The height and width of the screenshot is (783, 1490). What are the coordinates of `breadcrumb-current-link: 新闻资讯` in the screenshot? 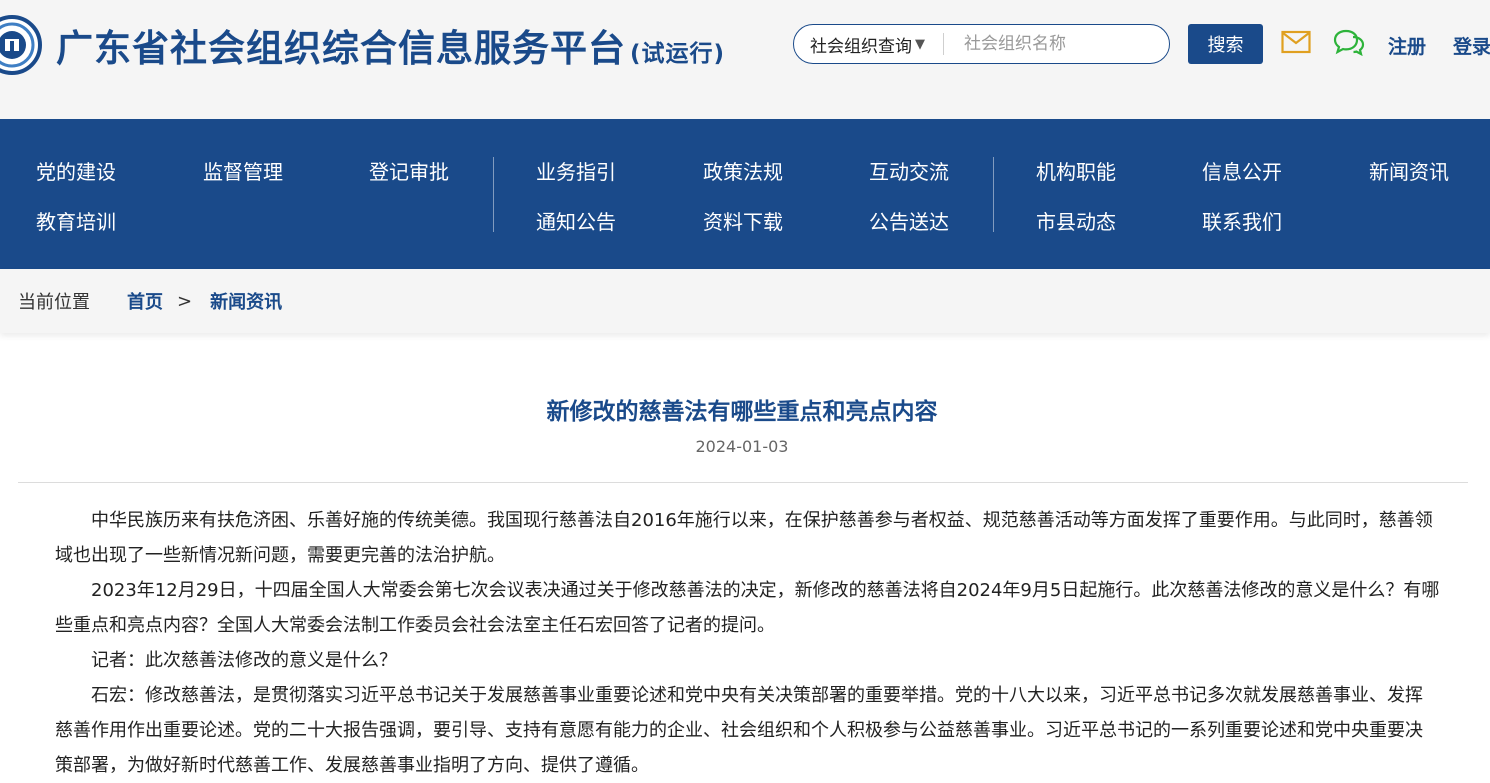 It's located at (246, 301).